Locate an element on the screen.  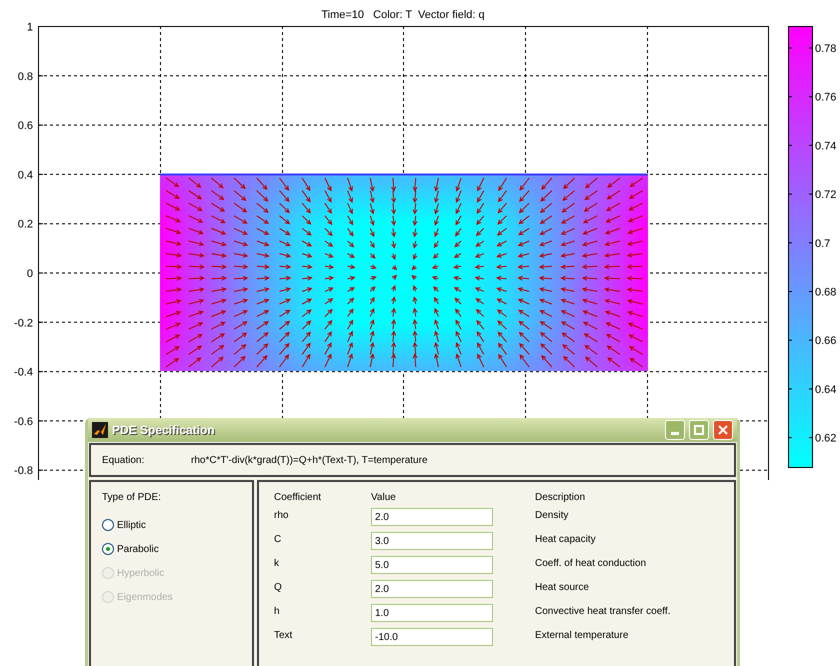
colorbar-tick-label: 0.7 is located at coordinates (822, 244).